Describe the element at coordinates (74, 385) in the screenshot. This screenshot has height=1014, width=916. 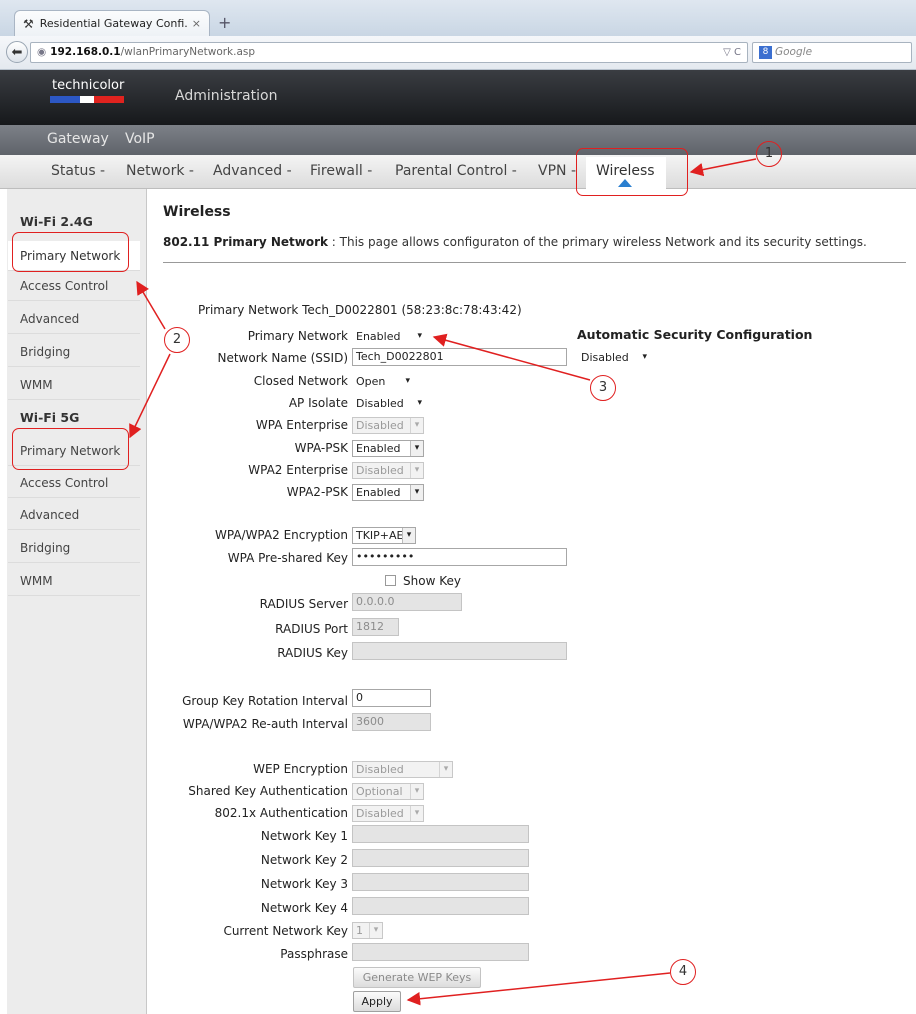
I see `sidebar-item-wmm-24g: WMM` at that location.